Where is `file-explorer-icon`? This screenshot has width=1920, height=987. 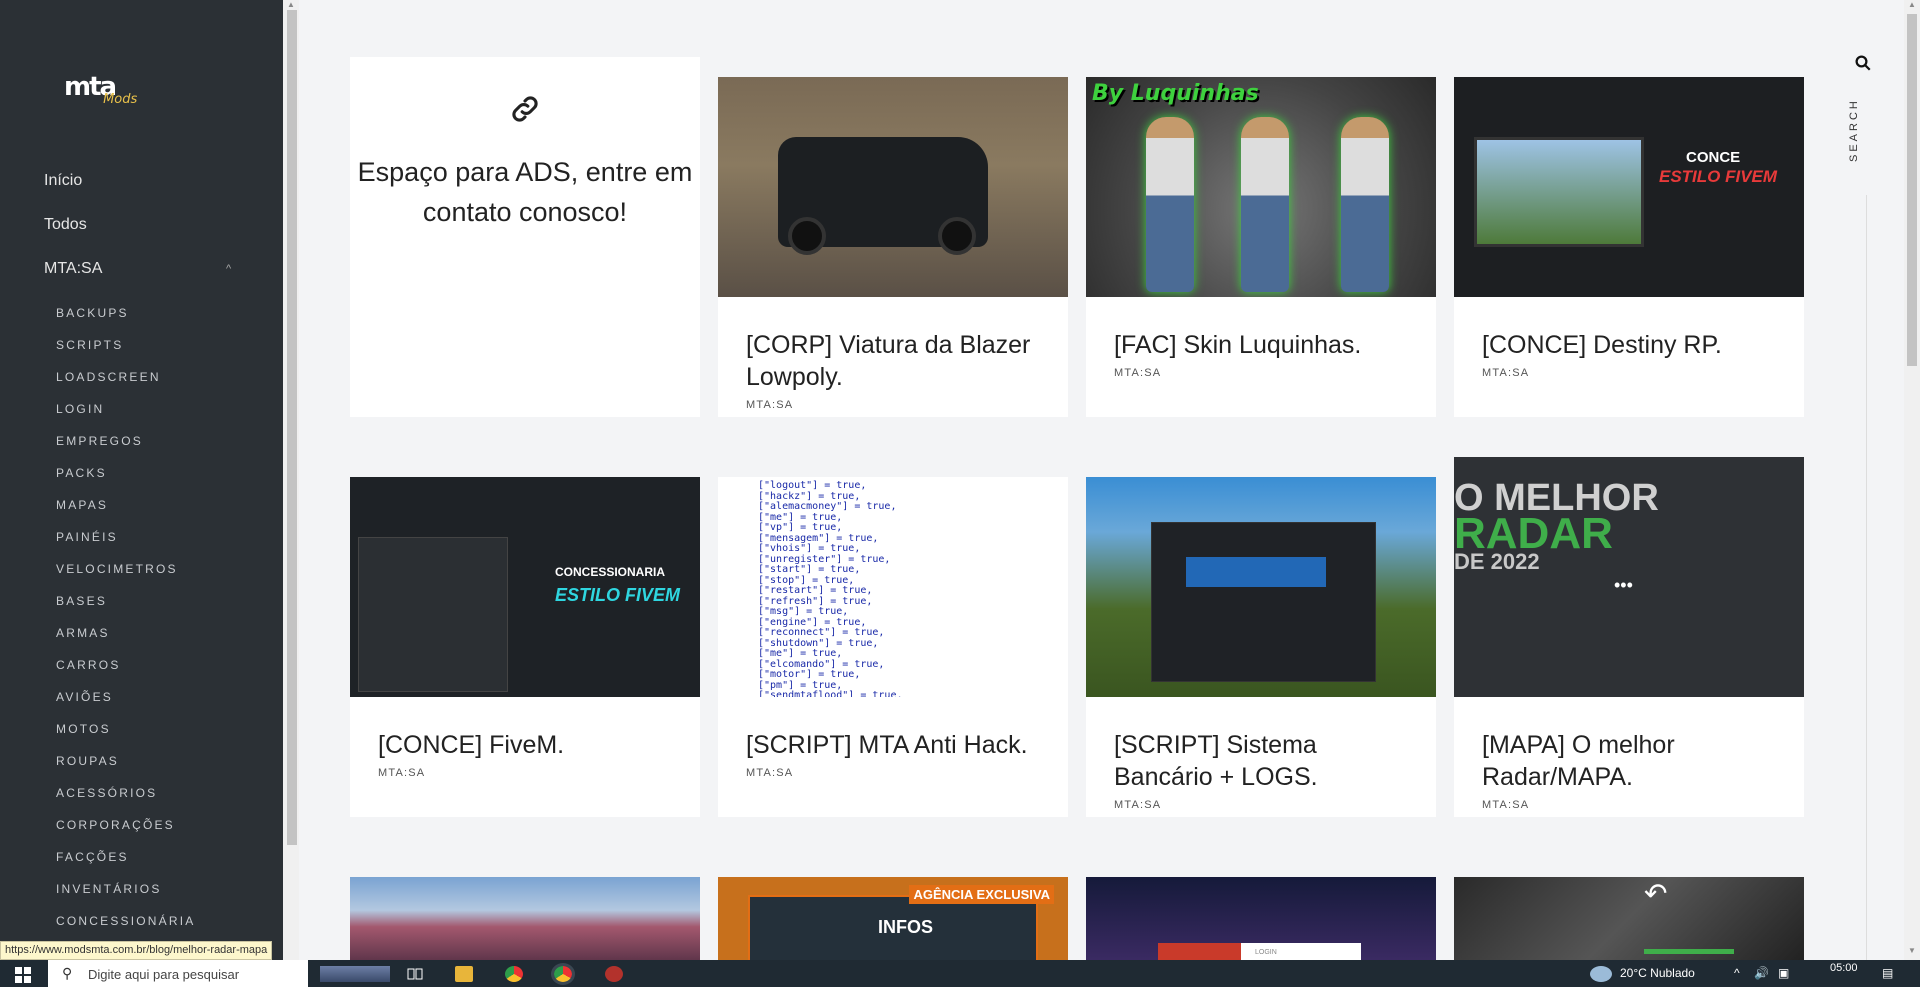 file-explorer-icon is located at coordinates (464, 974).